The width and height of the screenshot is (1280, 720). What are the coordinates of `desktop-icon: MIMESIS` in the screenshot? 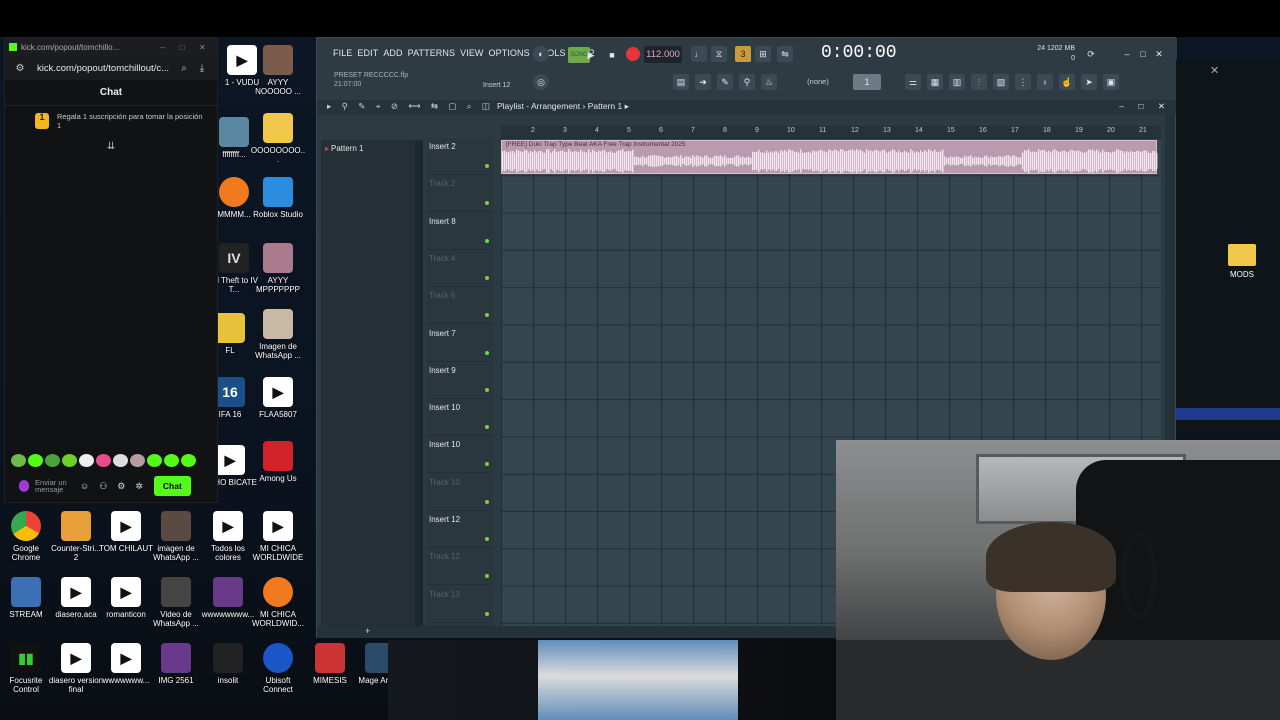 It's located at (330, 664).